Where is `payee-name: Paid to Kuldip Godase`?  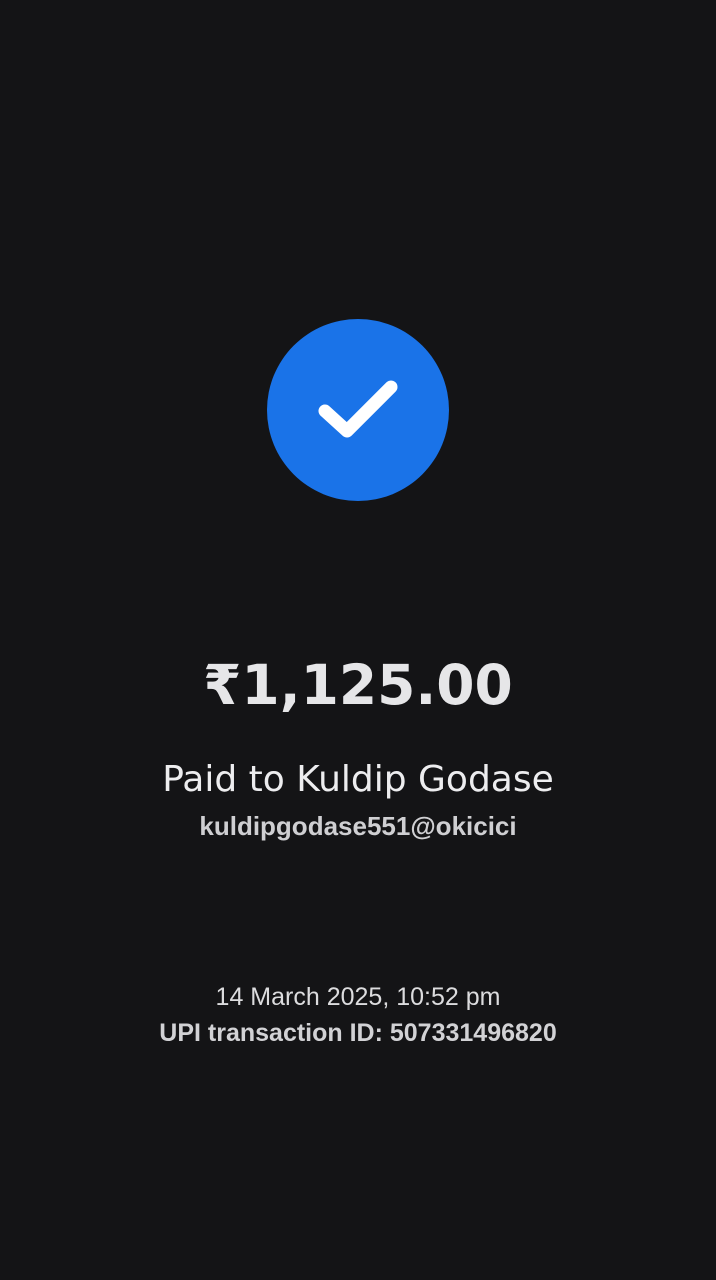 payee-name: Paid to Kuldip Godase is located at coordinates (358, 779).